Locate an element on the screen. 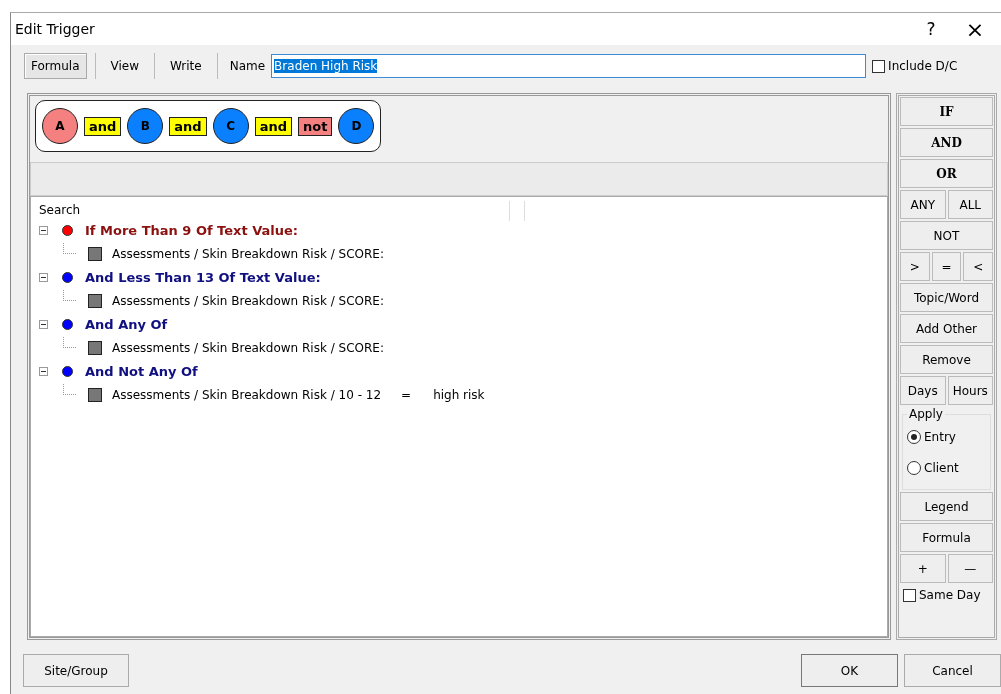  side-button: + is located at coordinates (923, 568).